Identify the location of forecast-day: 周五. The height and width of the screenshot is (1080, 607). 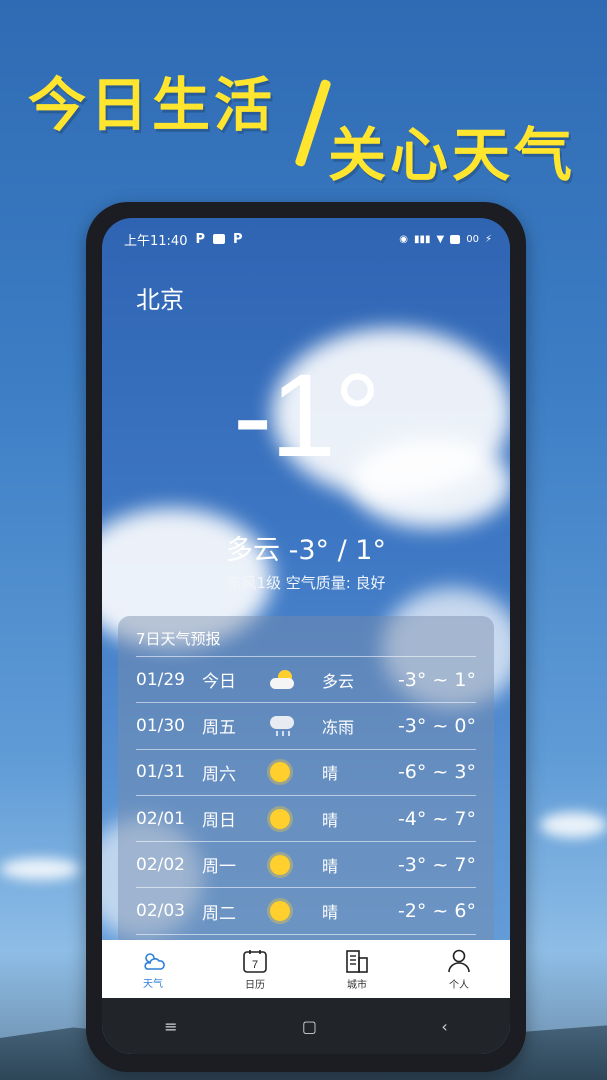
(219, 728).